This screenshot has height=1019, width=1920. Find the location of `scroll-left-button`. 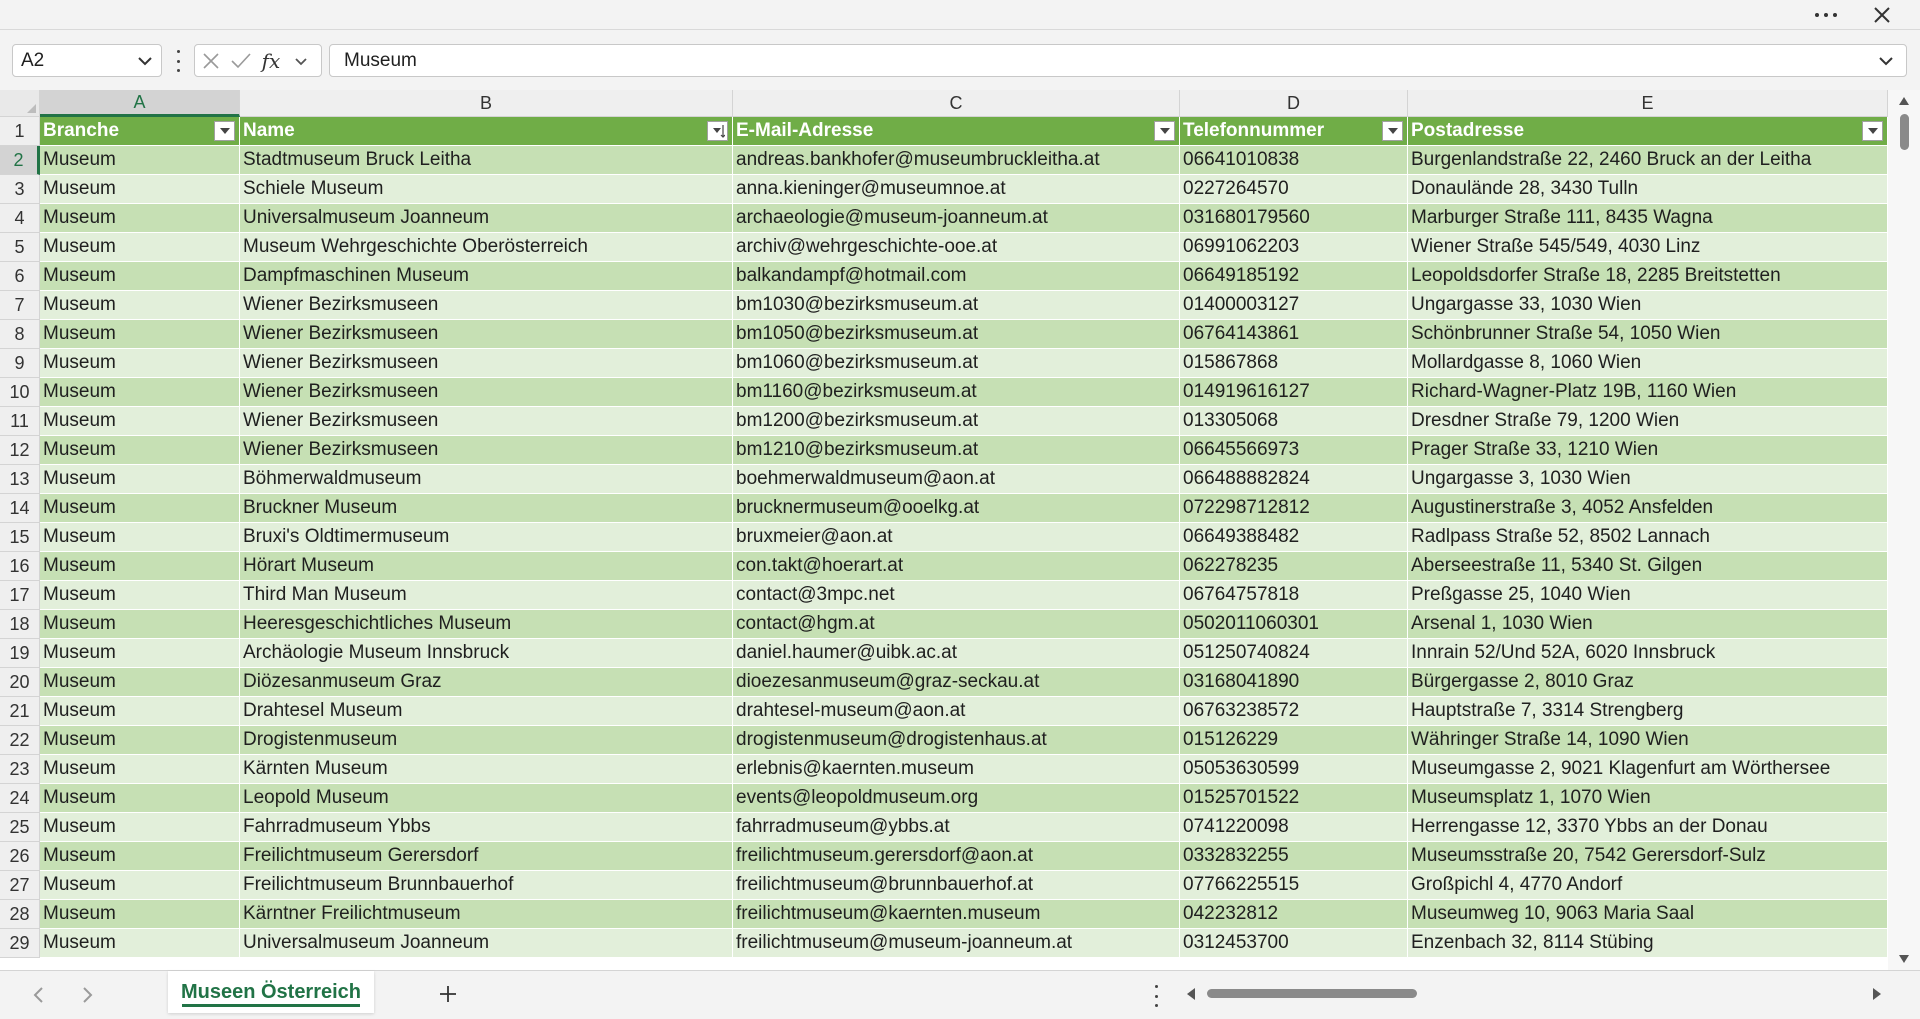

scroll-left-button is located at coordinates (1191, 996).